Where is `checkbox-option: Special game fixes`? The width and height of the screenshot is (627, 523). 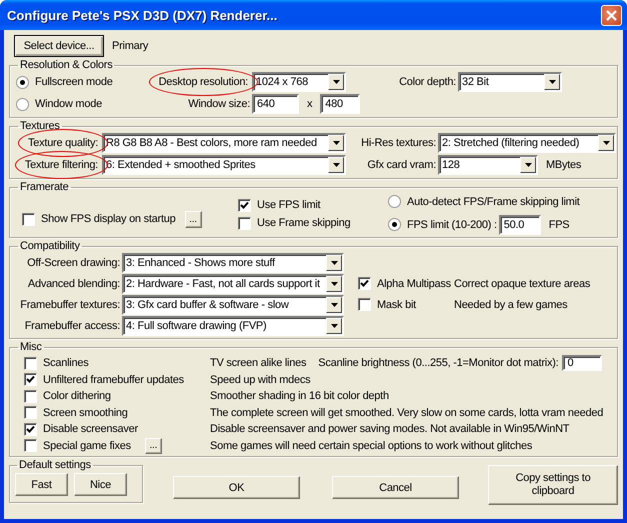 checkbox-option: Special game fixes is located at coordinates (77, 445).